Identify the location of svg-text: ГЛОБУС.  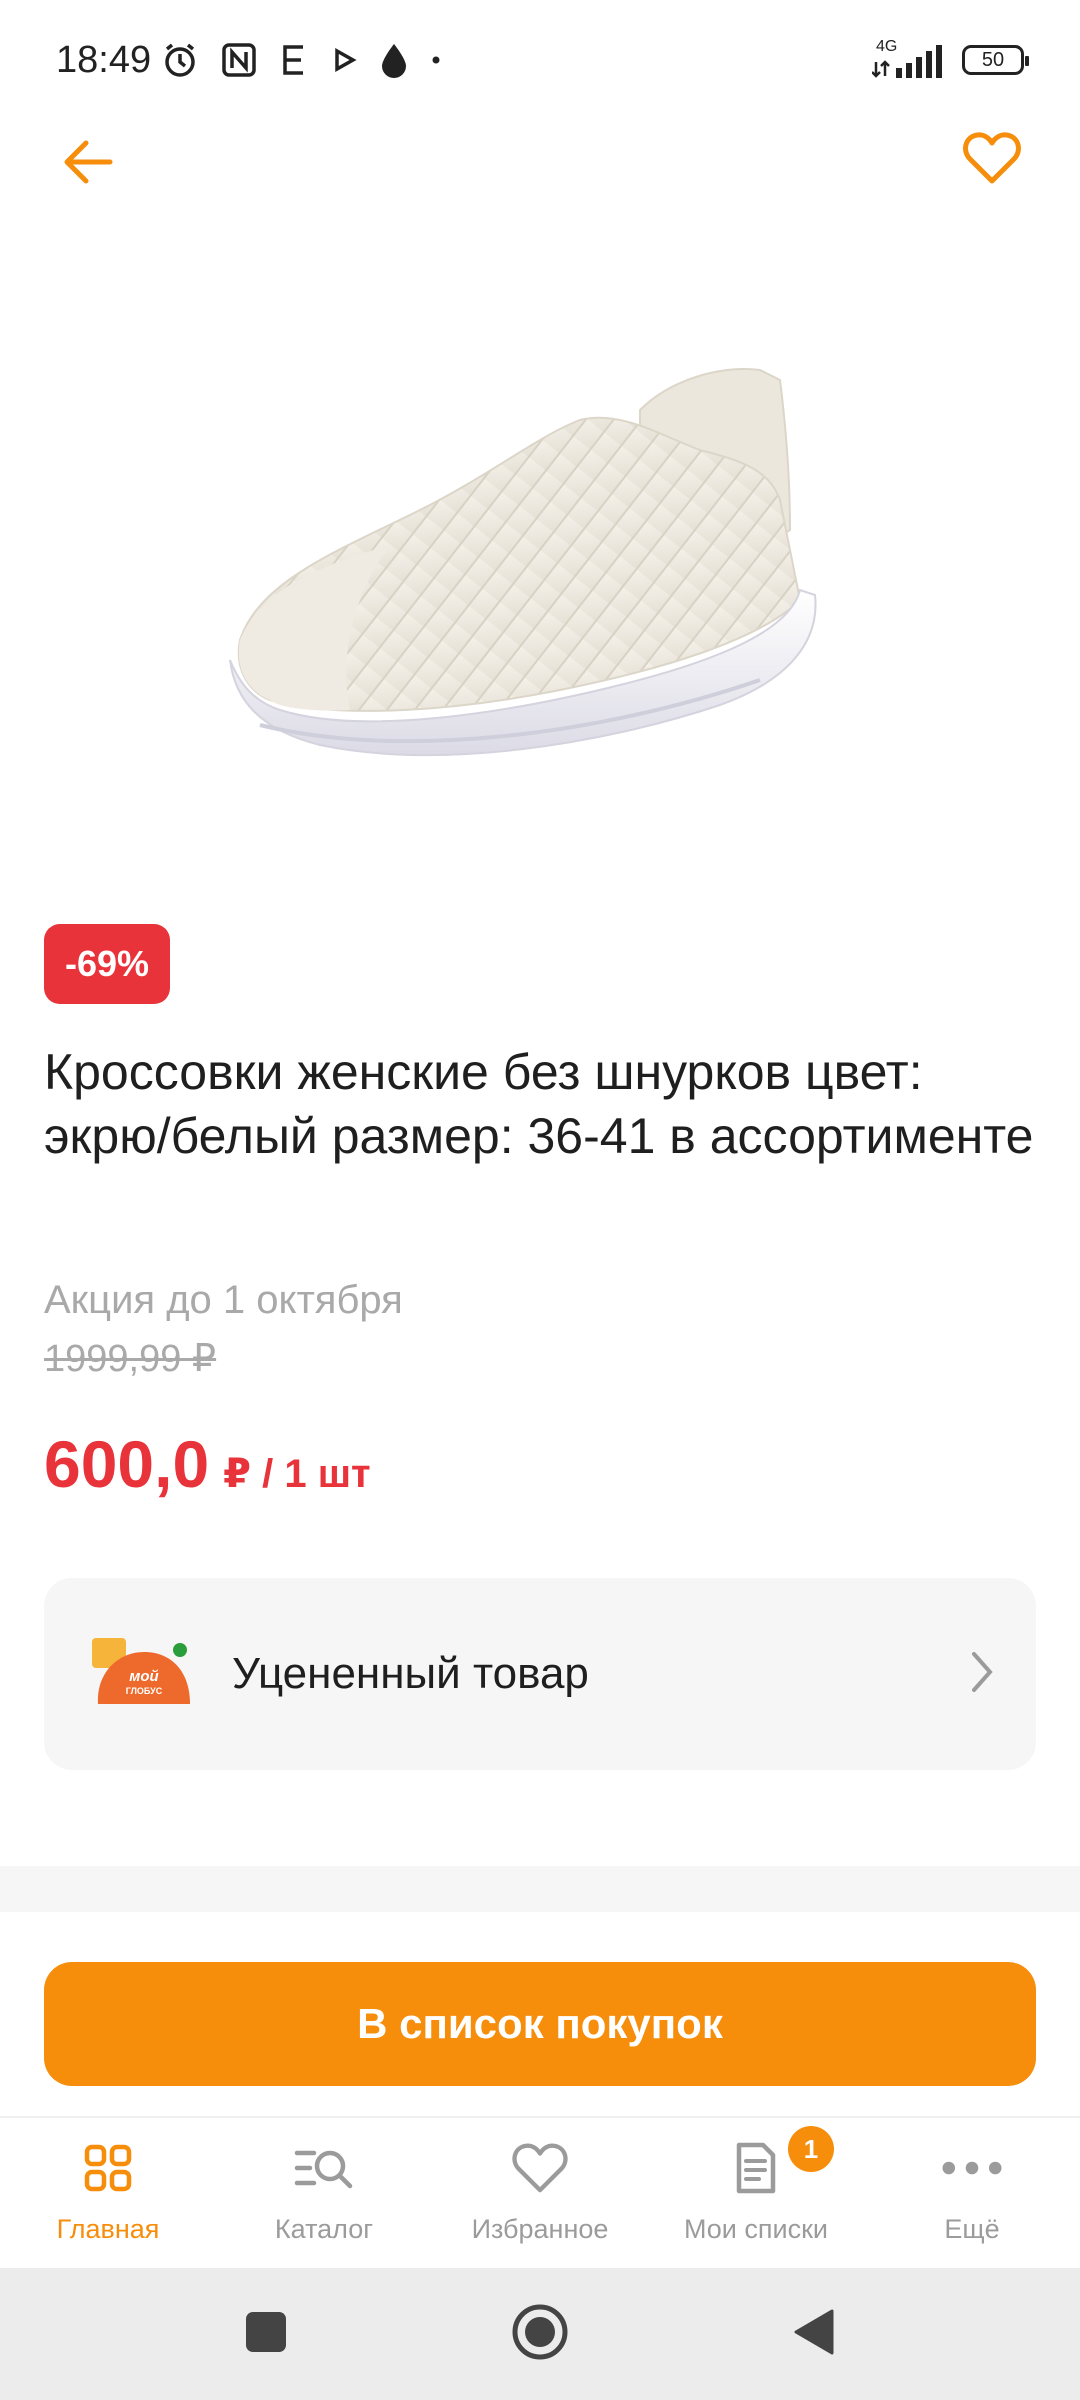
(144, 1691).